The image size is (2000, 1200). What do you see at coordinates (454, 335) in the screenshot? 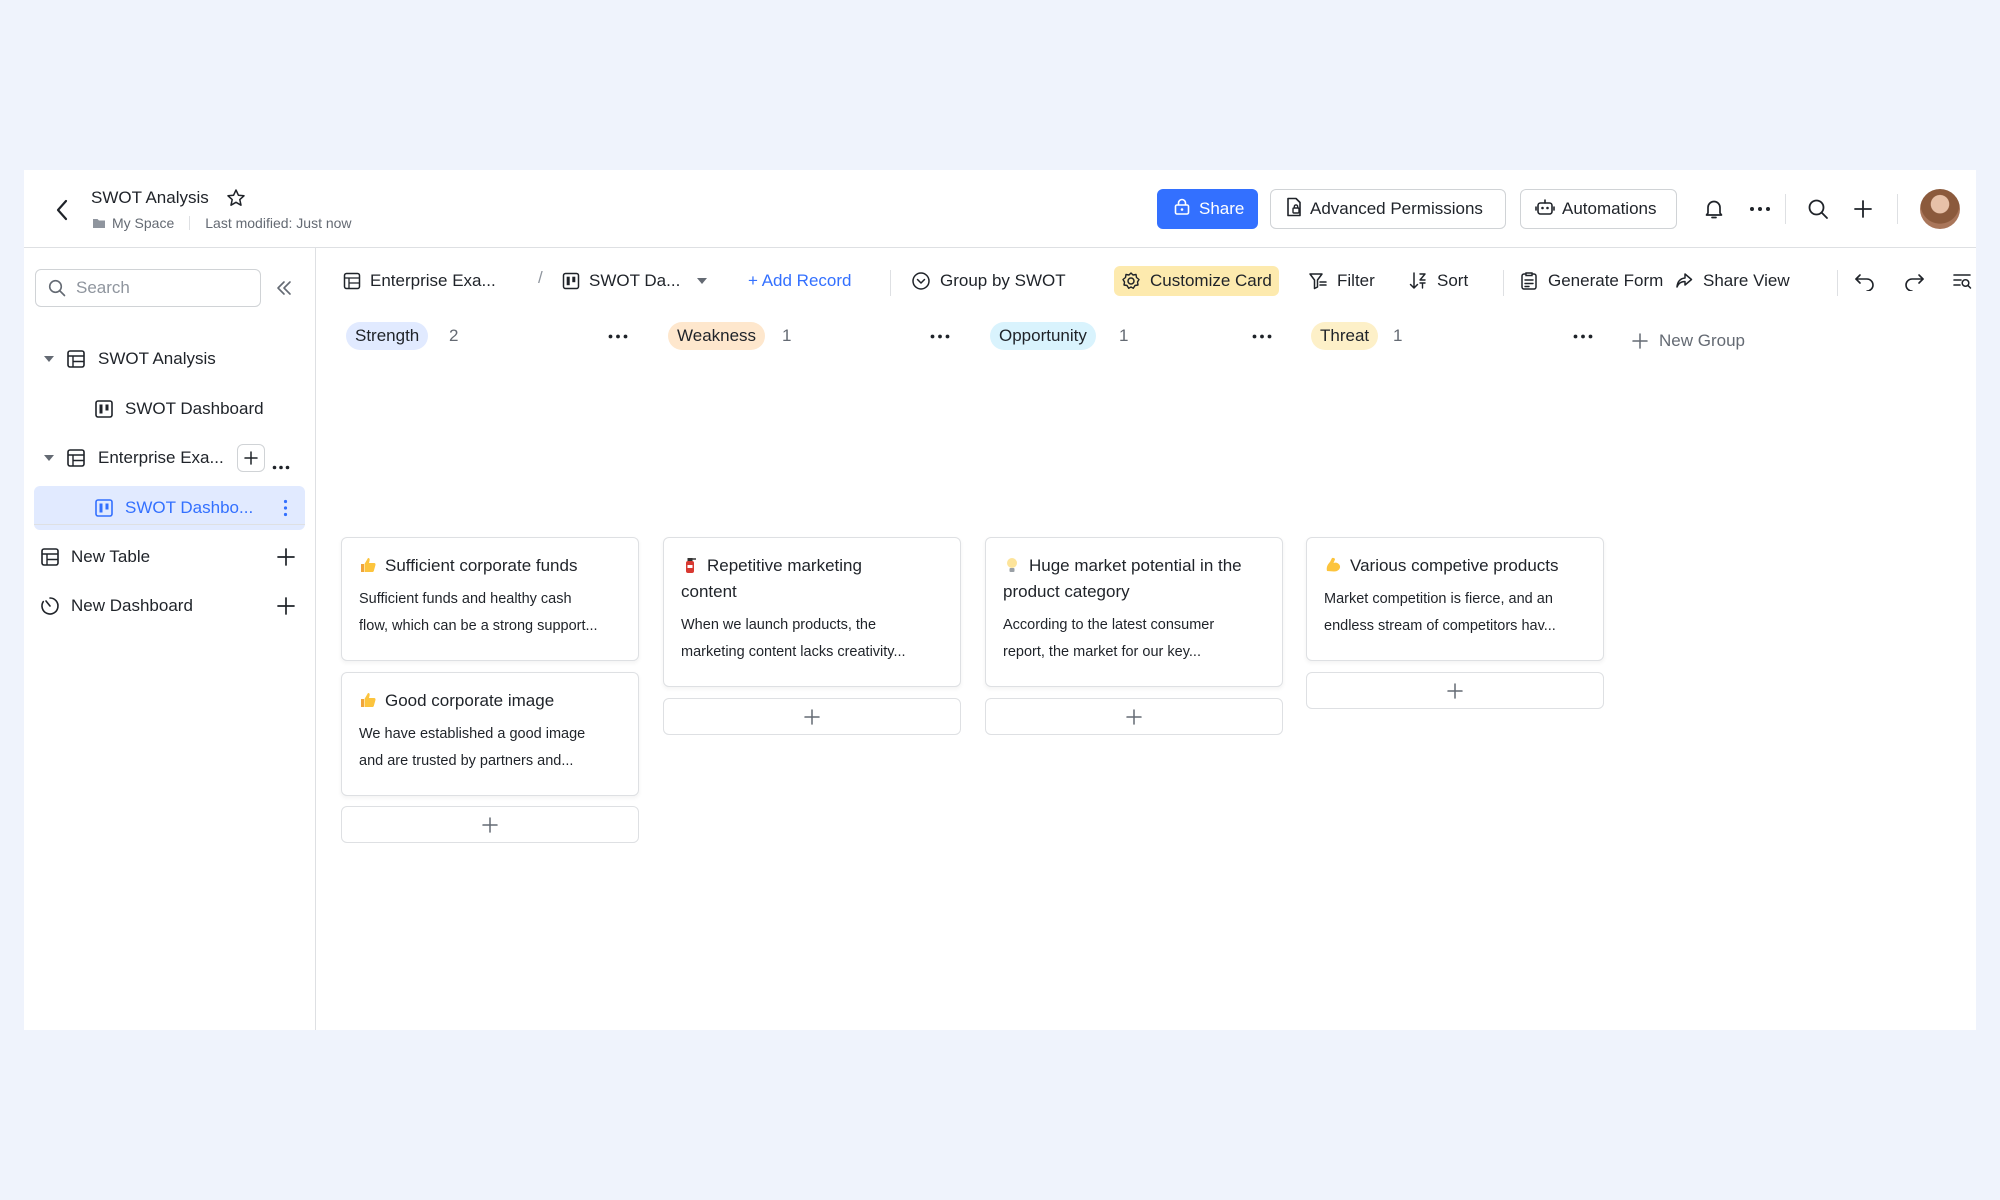
I see `group-count: 2` at bounding box center [454, 335].